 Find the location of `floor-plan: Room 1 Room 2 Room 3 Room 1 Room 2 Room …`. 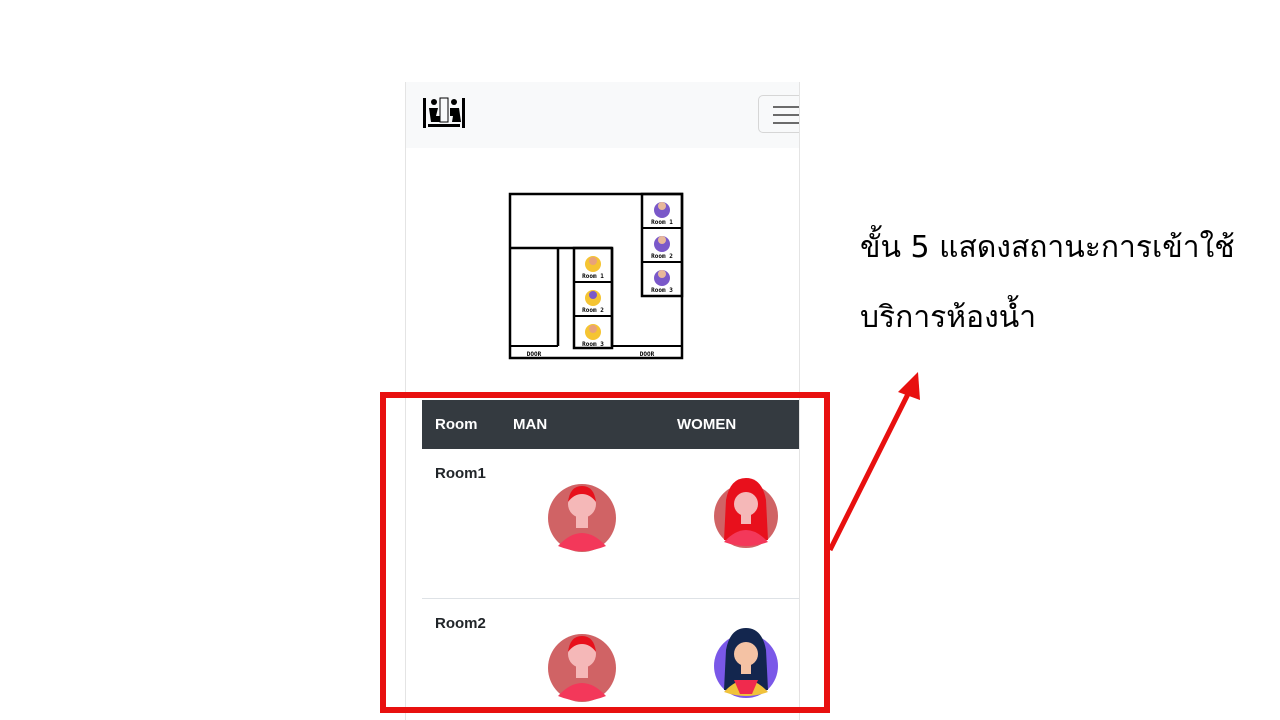

floor-plan: Room 1 Room 2 Room 3 Room 1 Room 2 Room … is located at coordinates (596, 276).